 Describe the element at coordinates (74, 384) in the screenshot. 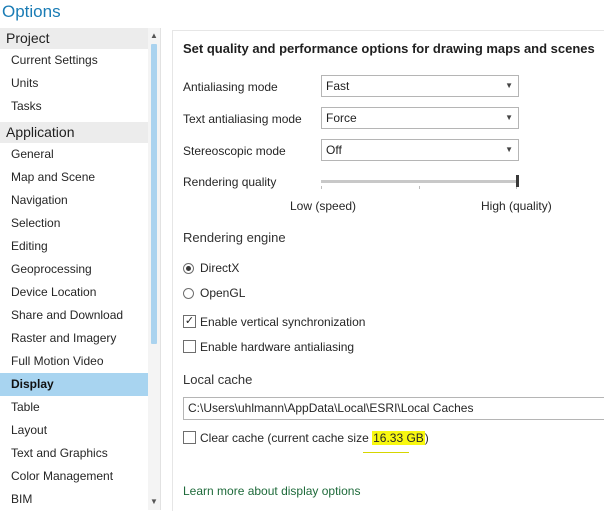

I see `nav-item-display: Display` at that location.